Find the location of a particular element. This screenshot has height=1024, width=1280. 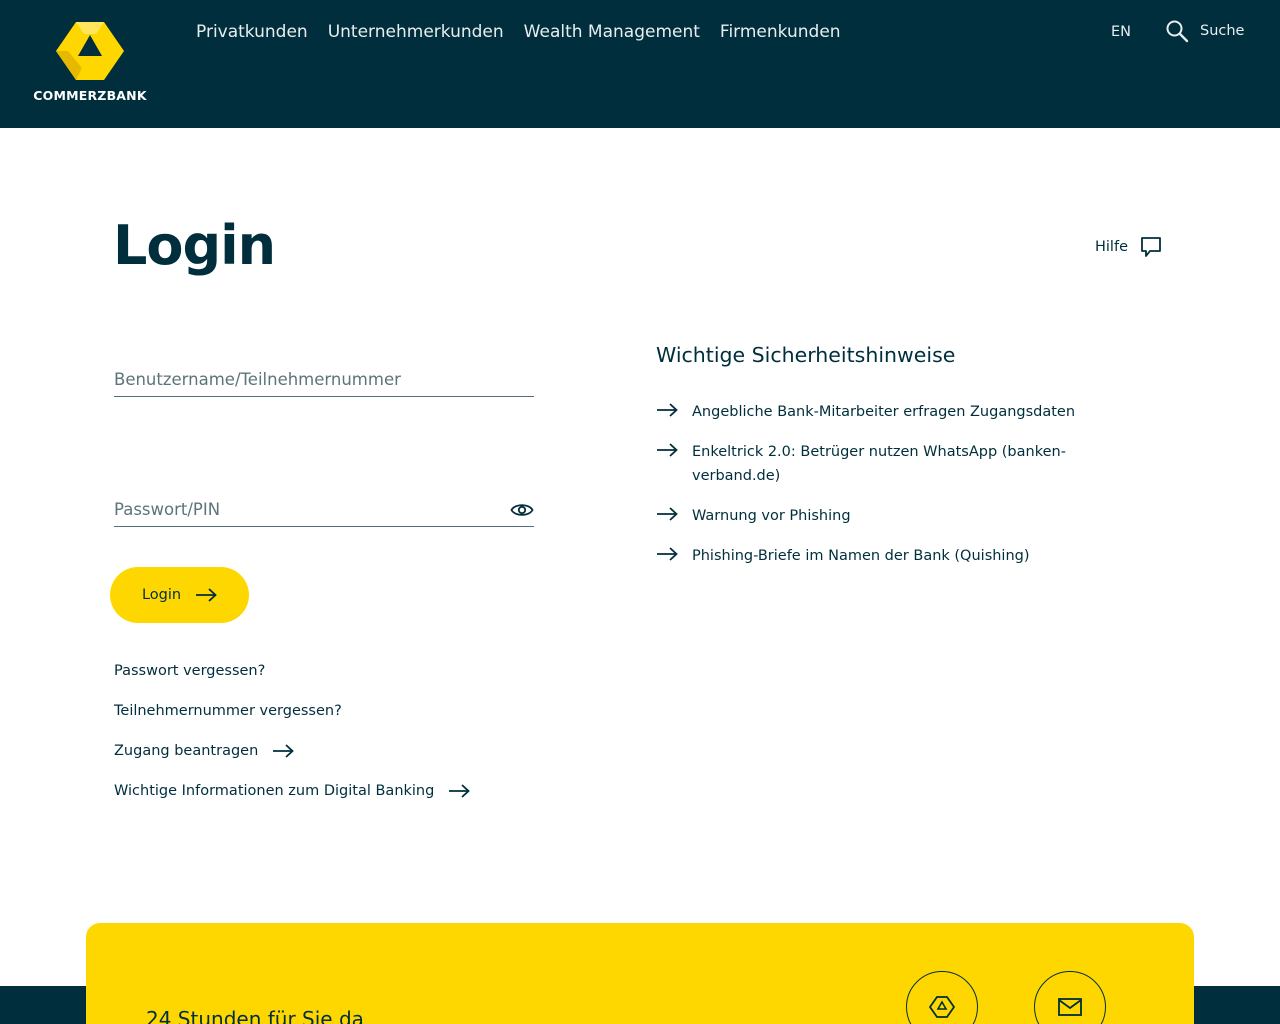

branch-finder-button is located at coordinates (942, 997).